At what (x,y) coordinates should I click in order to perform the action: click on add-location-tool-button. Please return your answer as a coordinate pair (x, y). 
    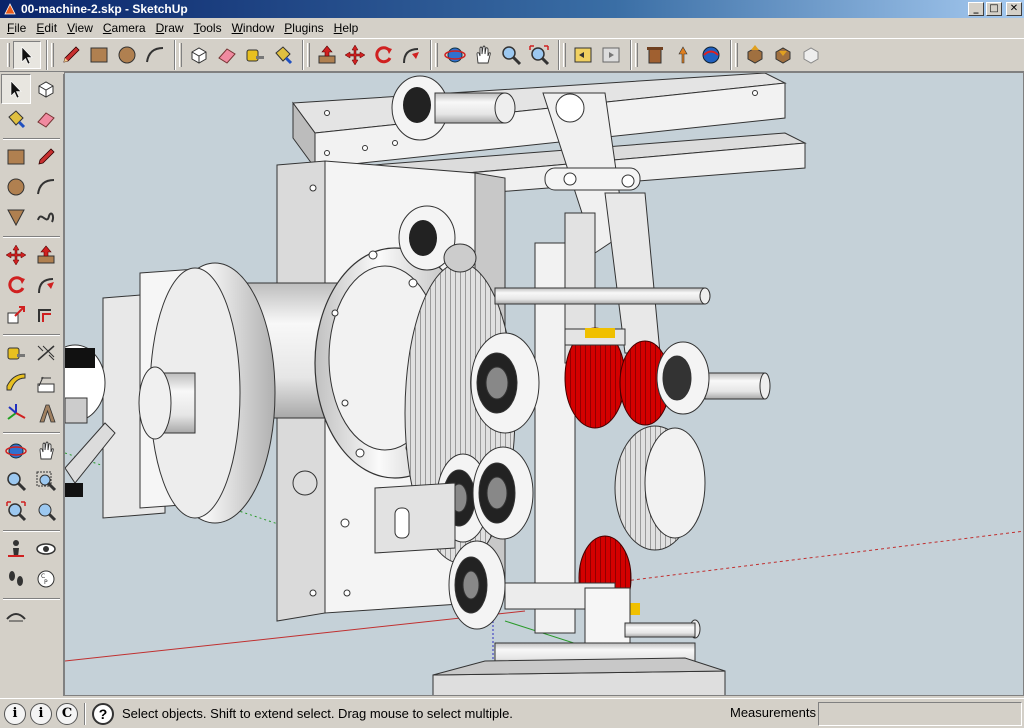
    Looking at the image, I should click on (655, 55).